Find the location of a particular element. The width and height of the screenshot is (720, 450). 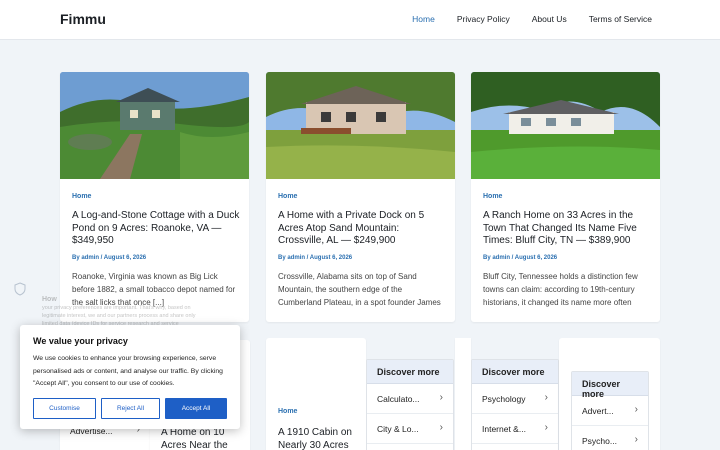

shield-icon is located at coordinates (20, 289).